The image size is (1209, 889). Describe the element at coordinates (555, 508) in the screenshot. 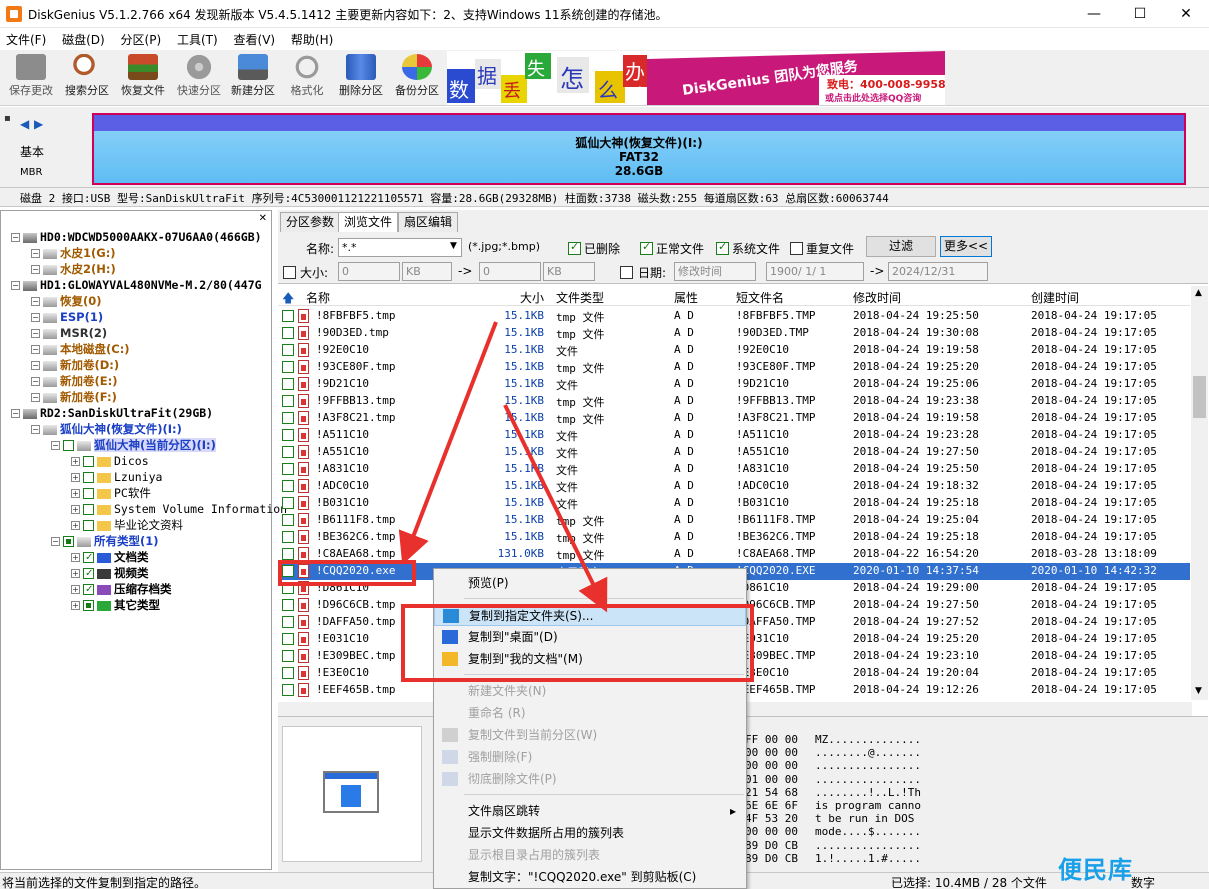

I see `annotation-arrow-to-menu` at that location.